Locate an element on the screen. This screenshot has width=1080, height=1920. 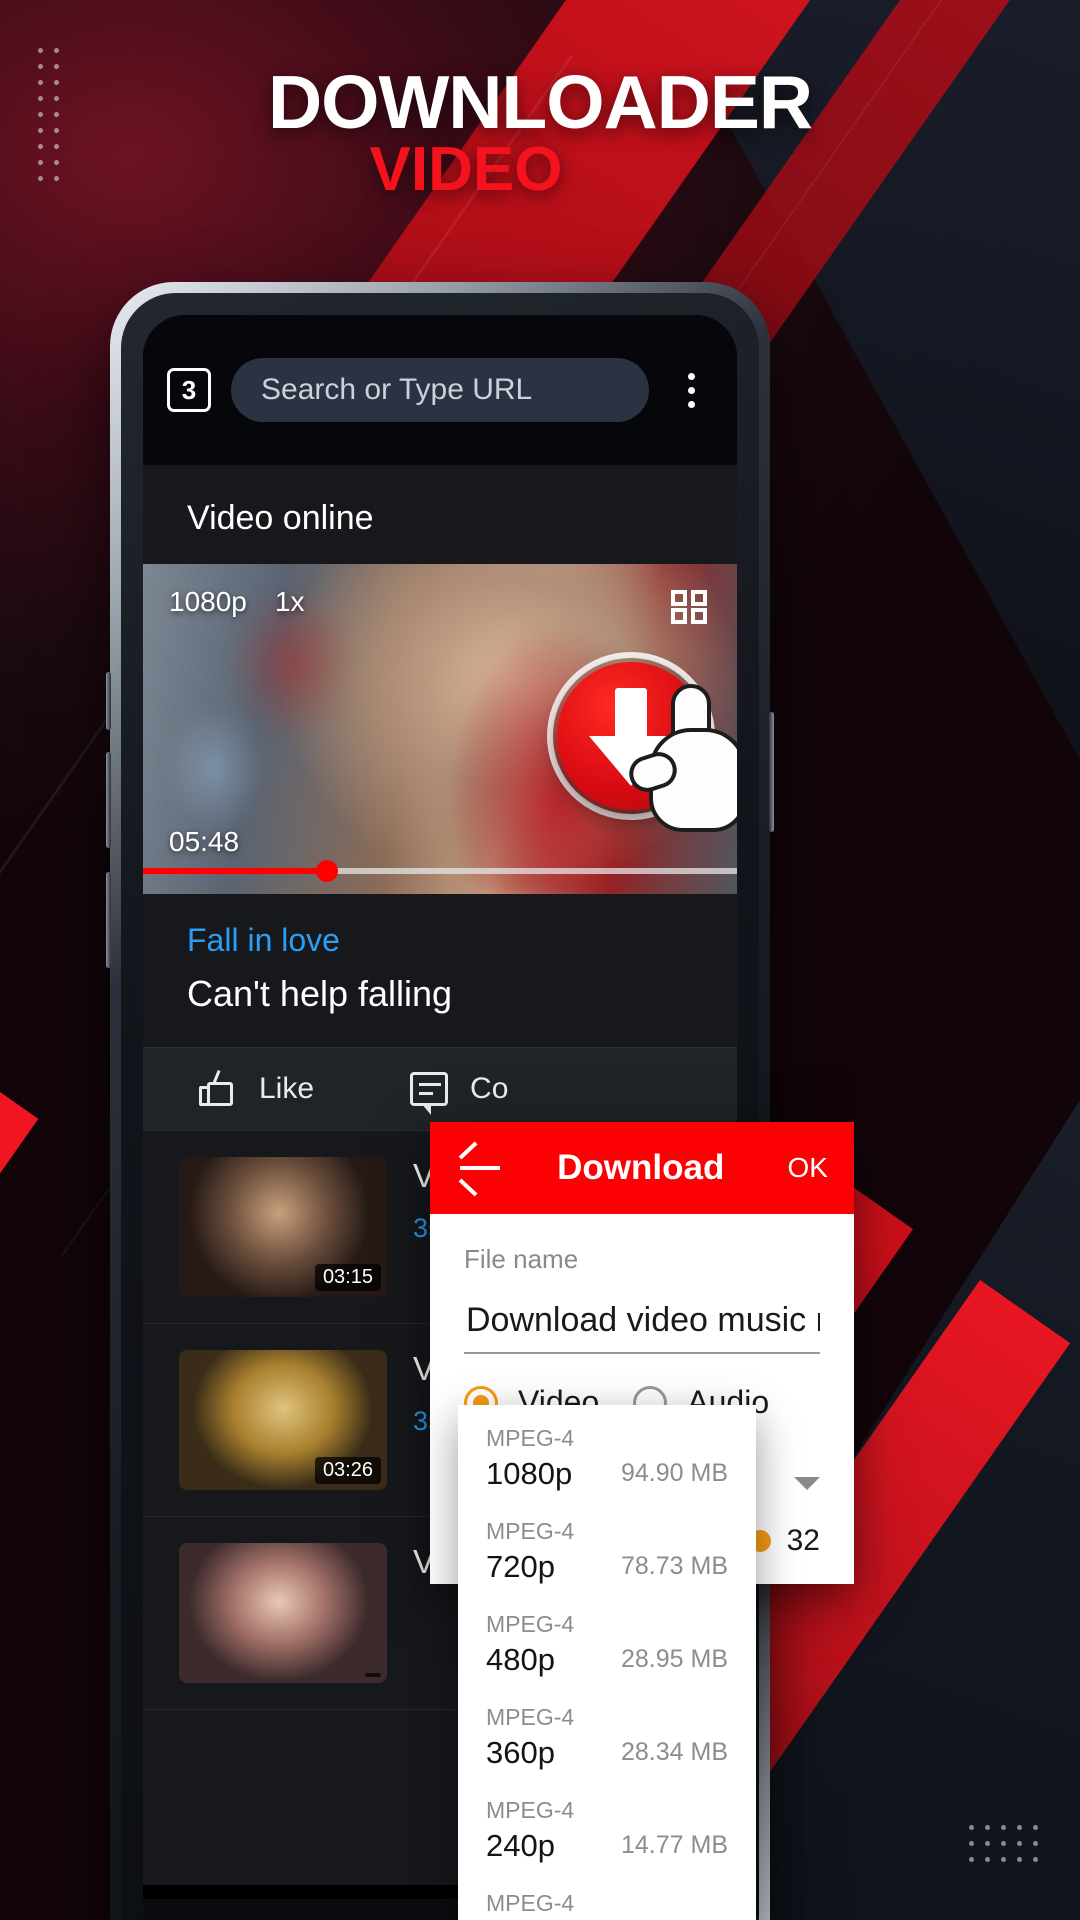
quality-option: MPEG-4 240p 14.77 MB is located at coordinates (607, 1831).